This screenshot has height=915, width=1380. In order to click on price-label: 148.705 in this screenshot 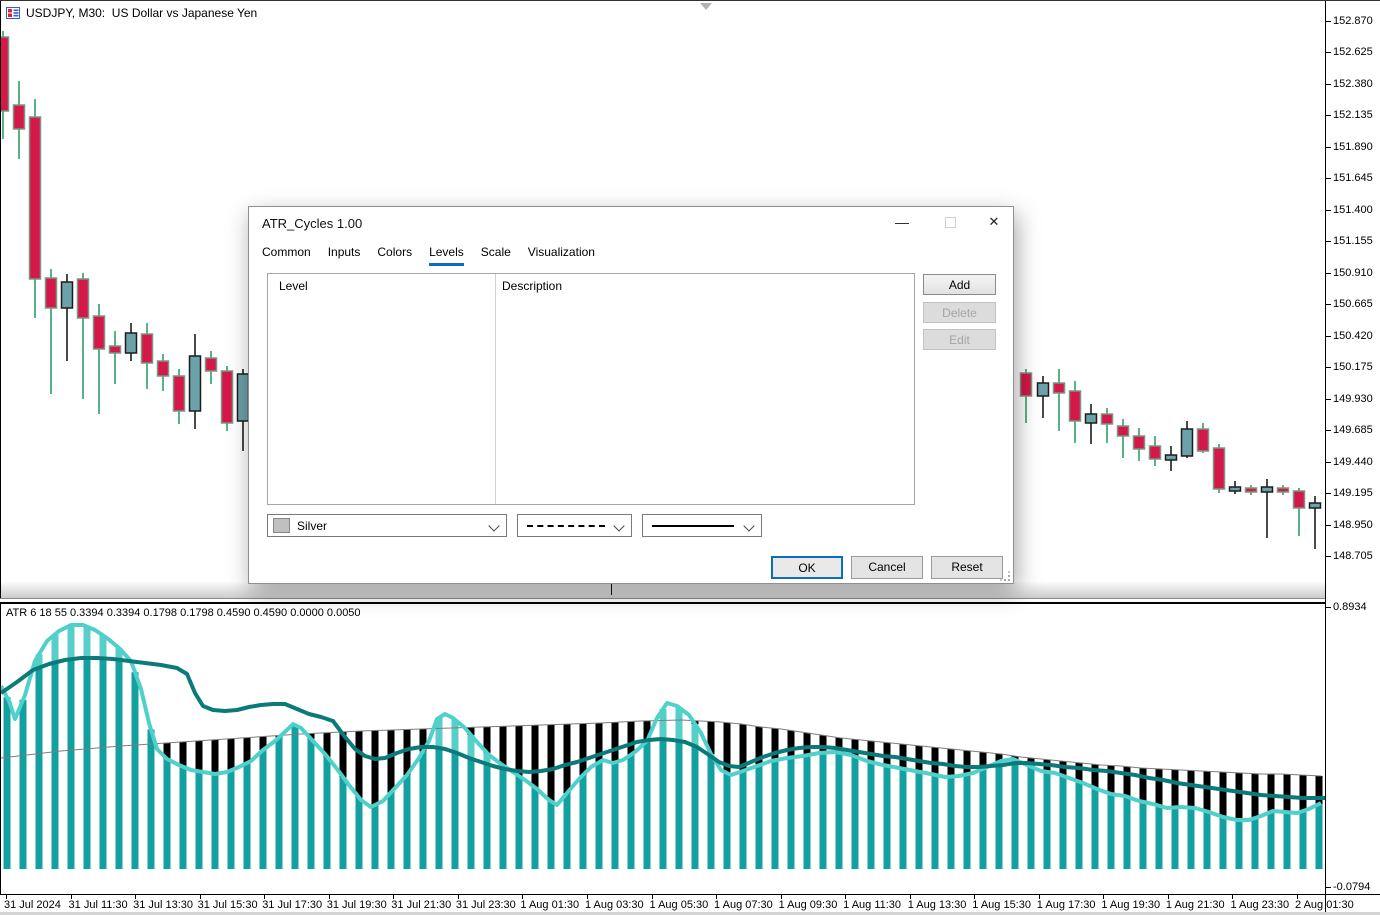, I will do `click(1353, 555)`.